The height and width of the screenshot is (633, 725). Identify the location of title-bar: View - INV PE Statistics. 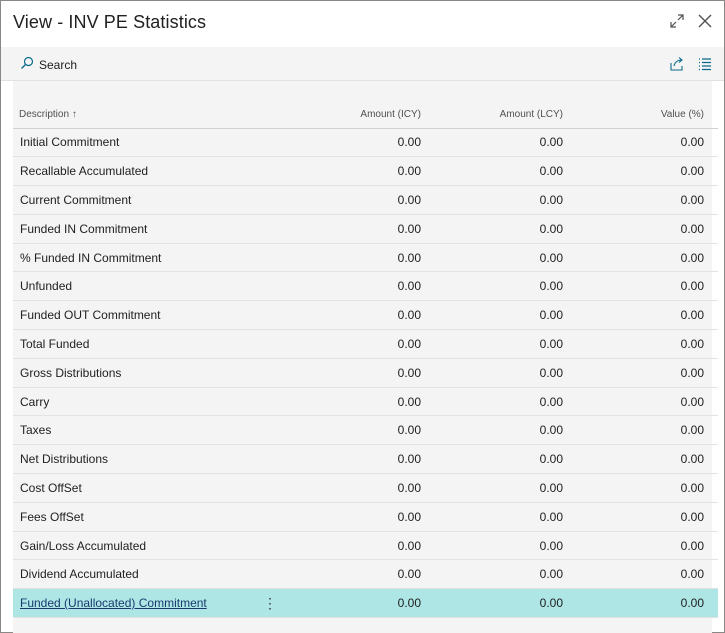
(362, 24).